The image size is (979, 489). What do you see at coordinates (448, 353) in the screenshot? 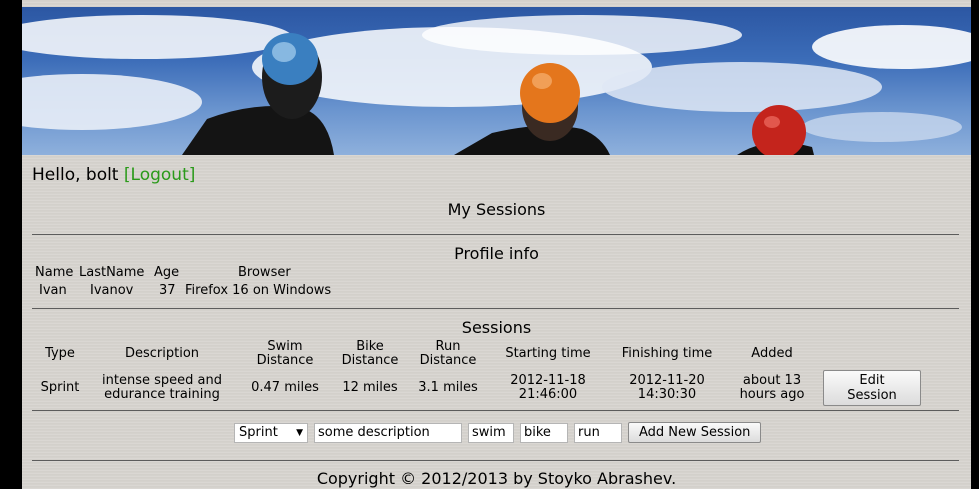
I see `col-run: Run Distance` at bounding box center [448, 353].